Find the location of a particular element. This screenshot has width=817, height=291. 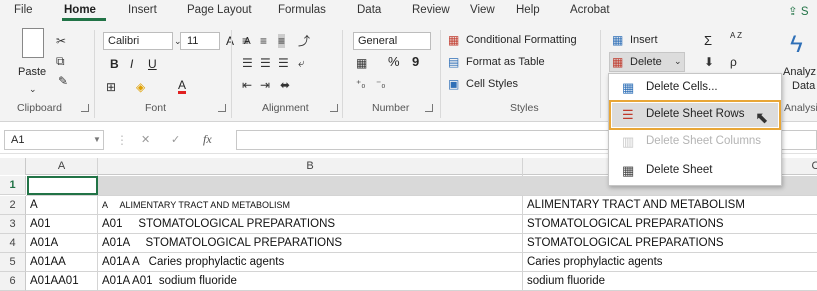

menu-item-delete-sheet-columns: ▥ Delete Sheet Columns is located at coordinates (695, 142).